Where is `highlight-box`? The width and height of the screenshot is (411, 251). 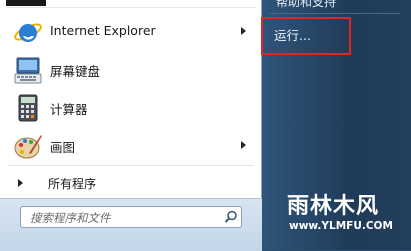 highlight-box is located at coordinates (306, 36).